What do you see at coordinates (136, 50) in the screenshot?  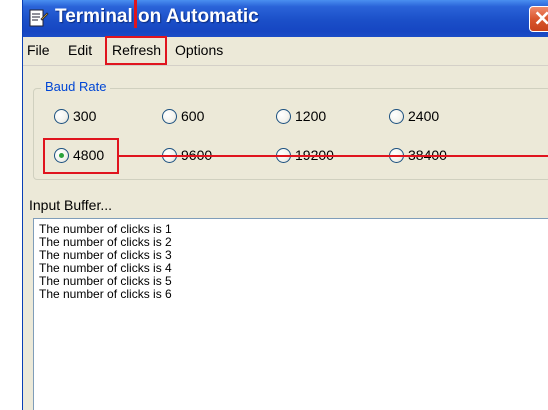 I see `annotation-box-refresh` at bounding box center [136, 50].